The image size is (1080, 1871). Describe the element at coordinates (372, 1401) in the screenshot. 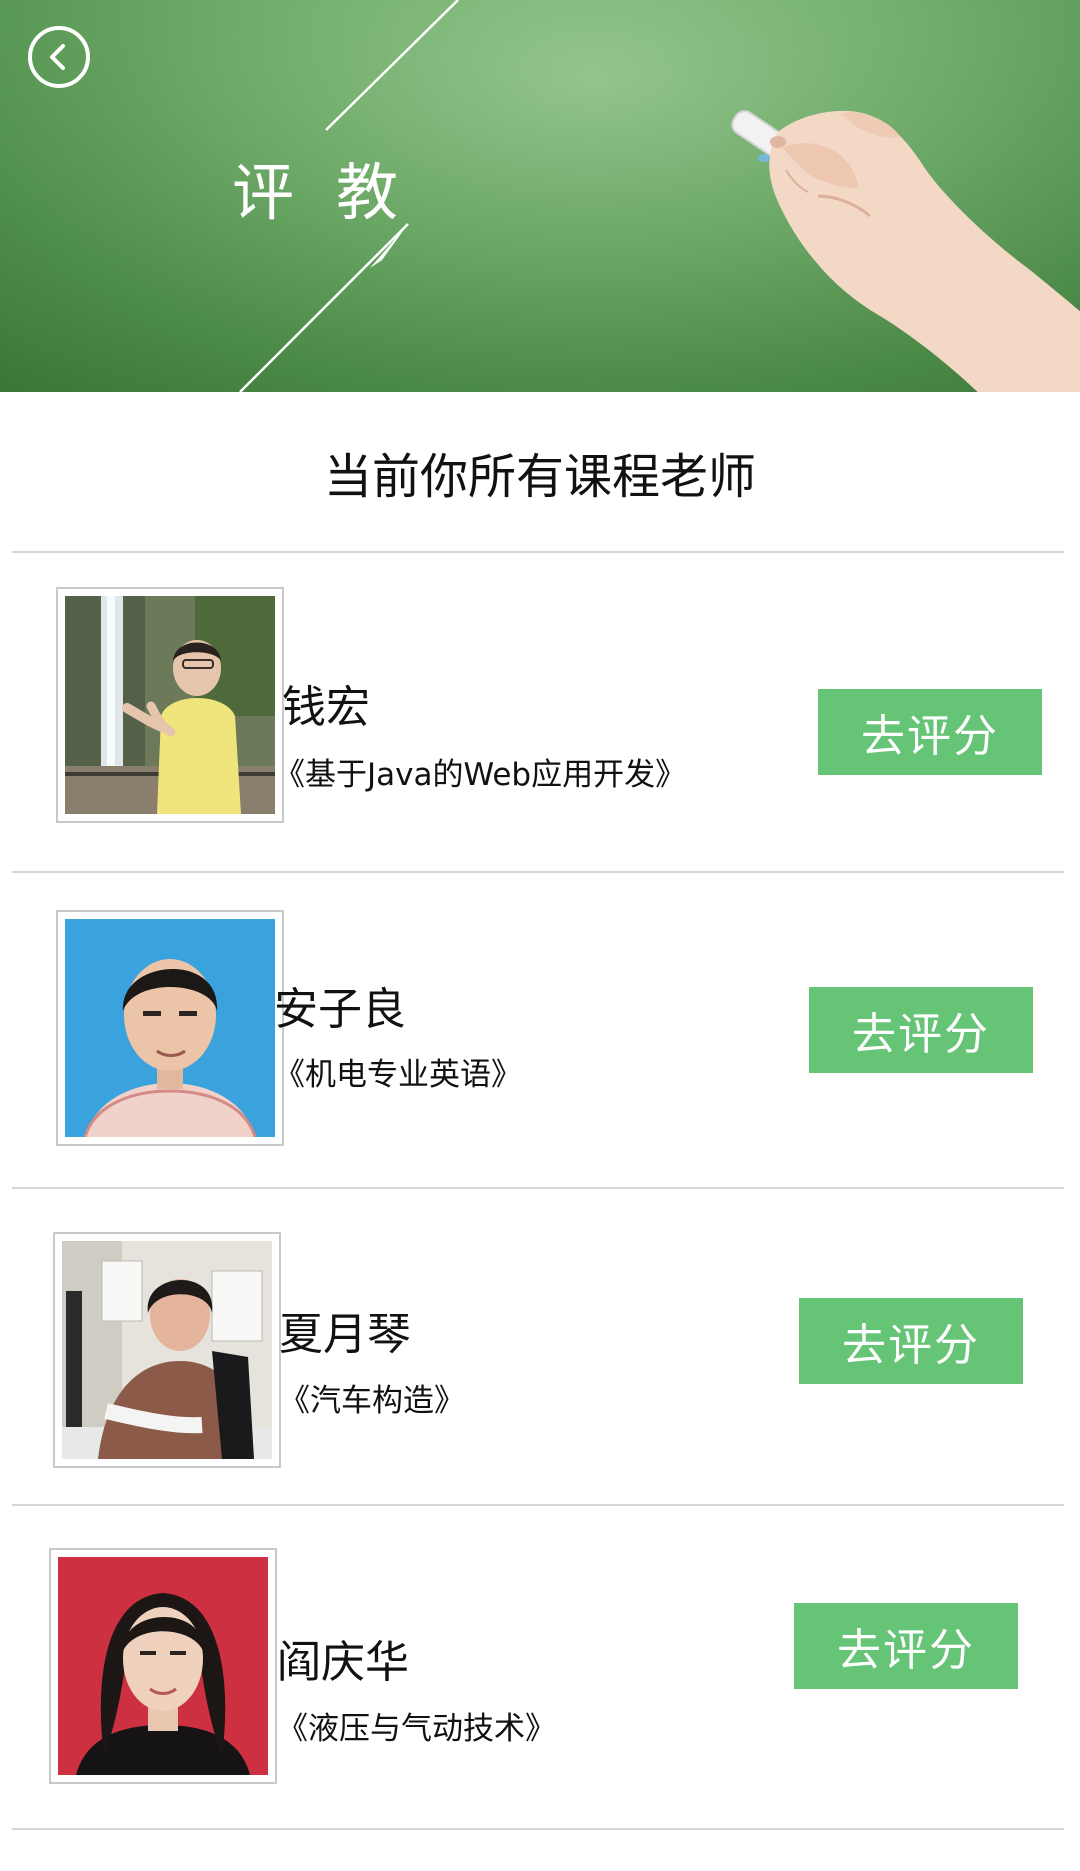

I see `course-name: 《汽车构造》` at that location.